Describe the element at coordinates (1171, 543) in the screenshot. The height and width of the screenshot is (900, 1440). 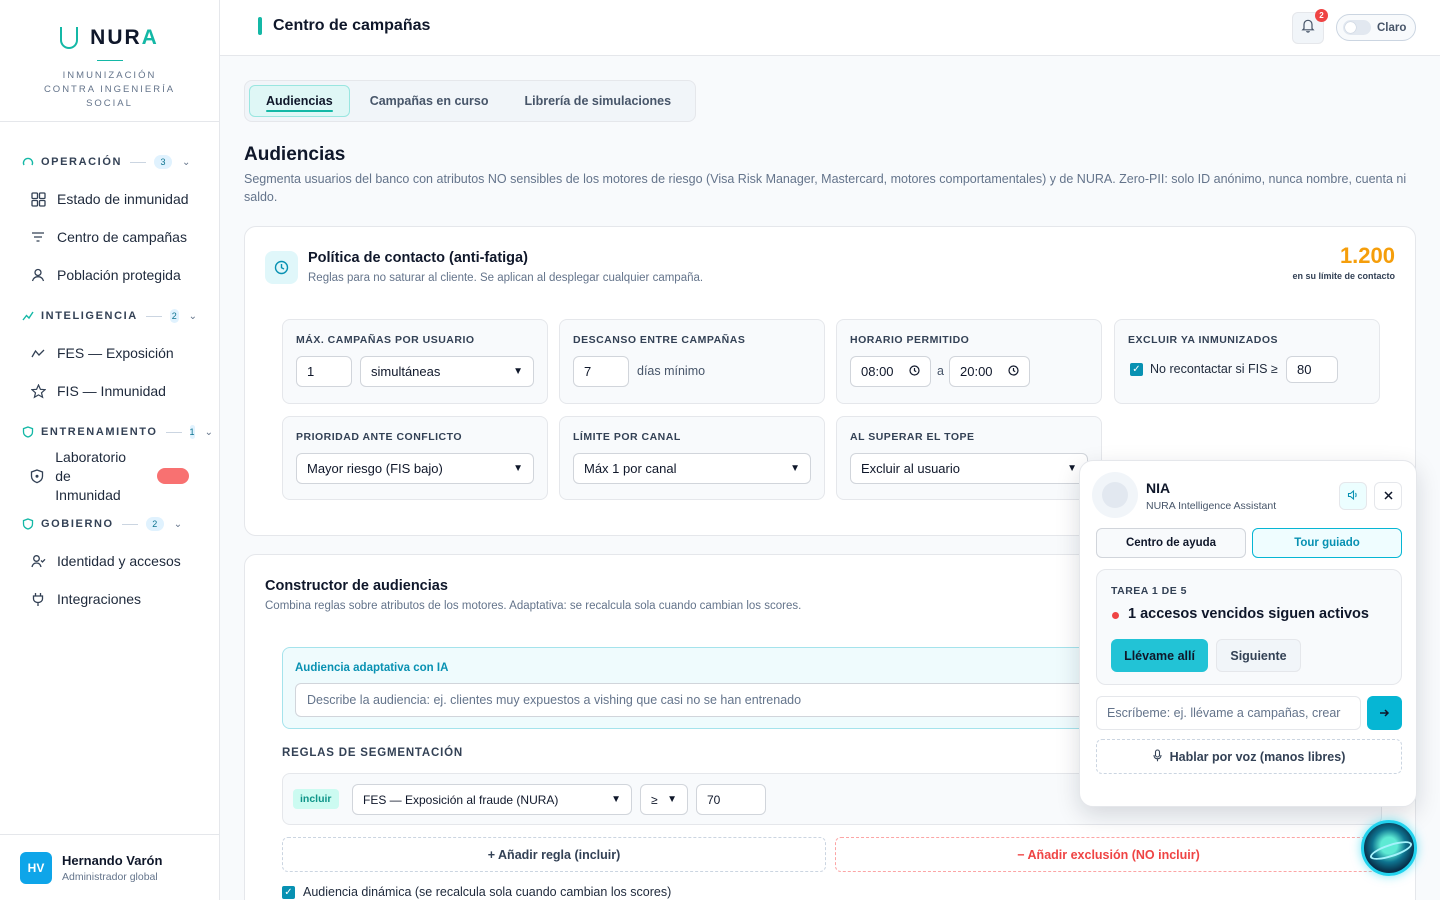
I see `tab-help-center: Centro de ayuda` at that location.